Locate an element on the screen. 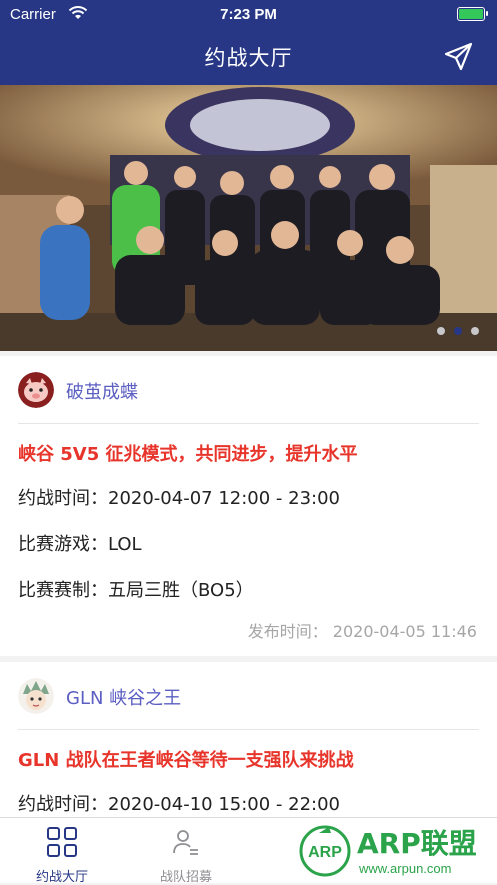  page-title: 约战大厅 is located at coordinates (248, 57).